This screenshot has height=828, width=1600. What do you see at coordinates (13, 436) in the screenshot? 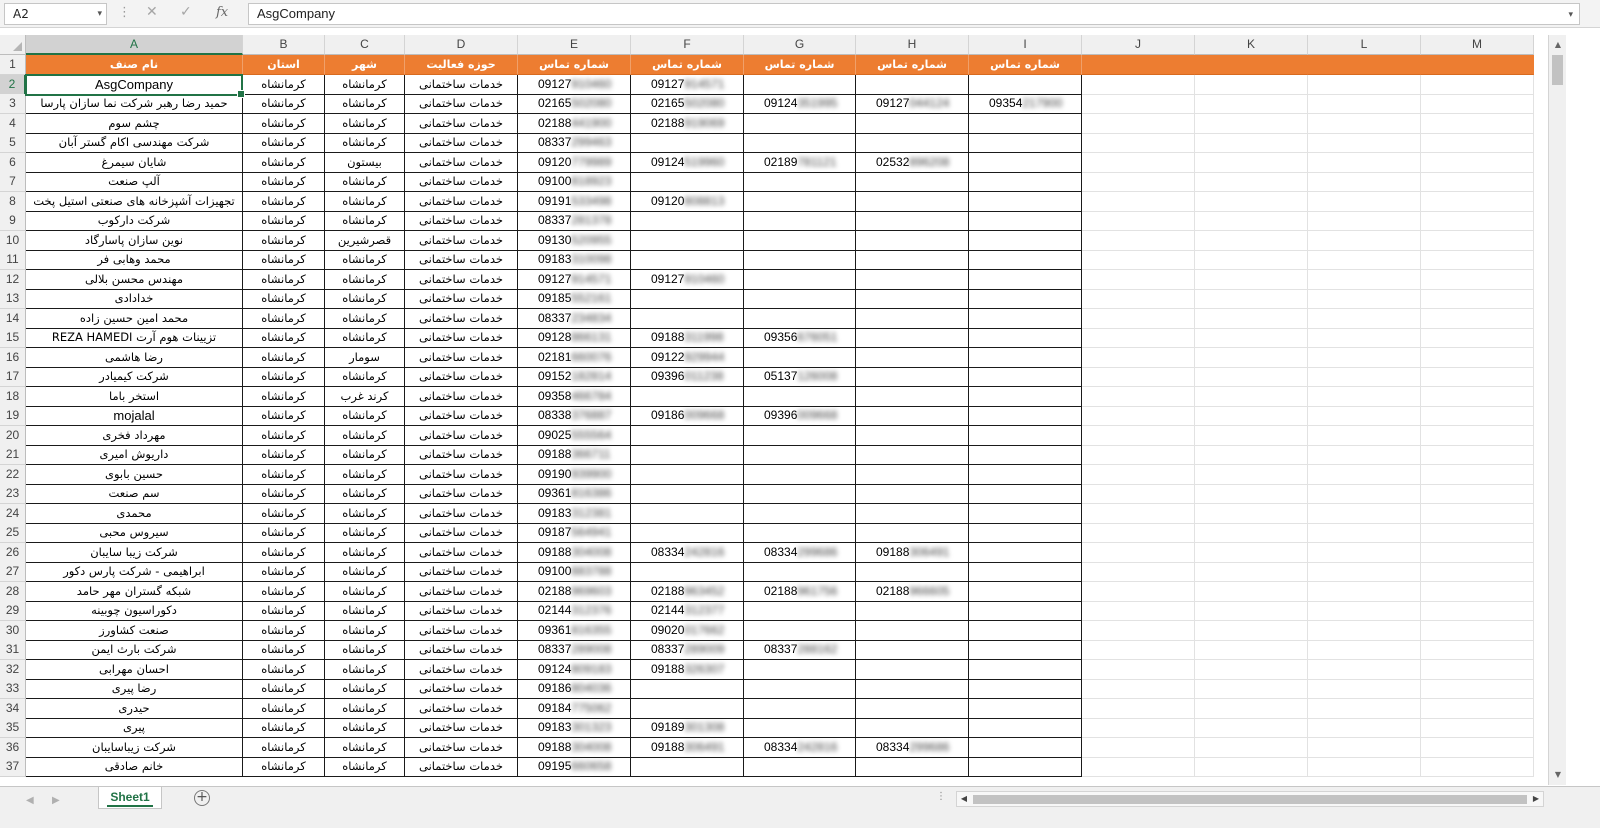
I see `row-header: 20` at bounding box center [13, 436].